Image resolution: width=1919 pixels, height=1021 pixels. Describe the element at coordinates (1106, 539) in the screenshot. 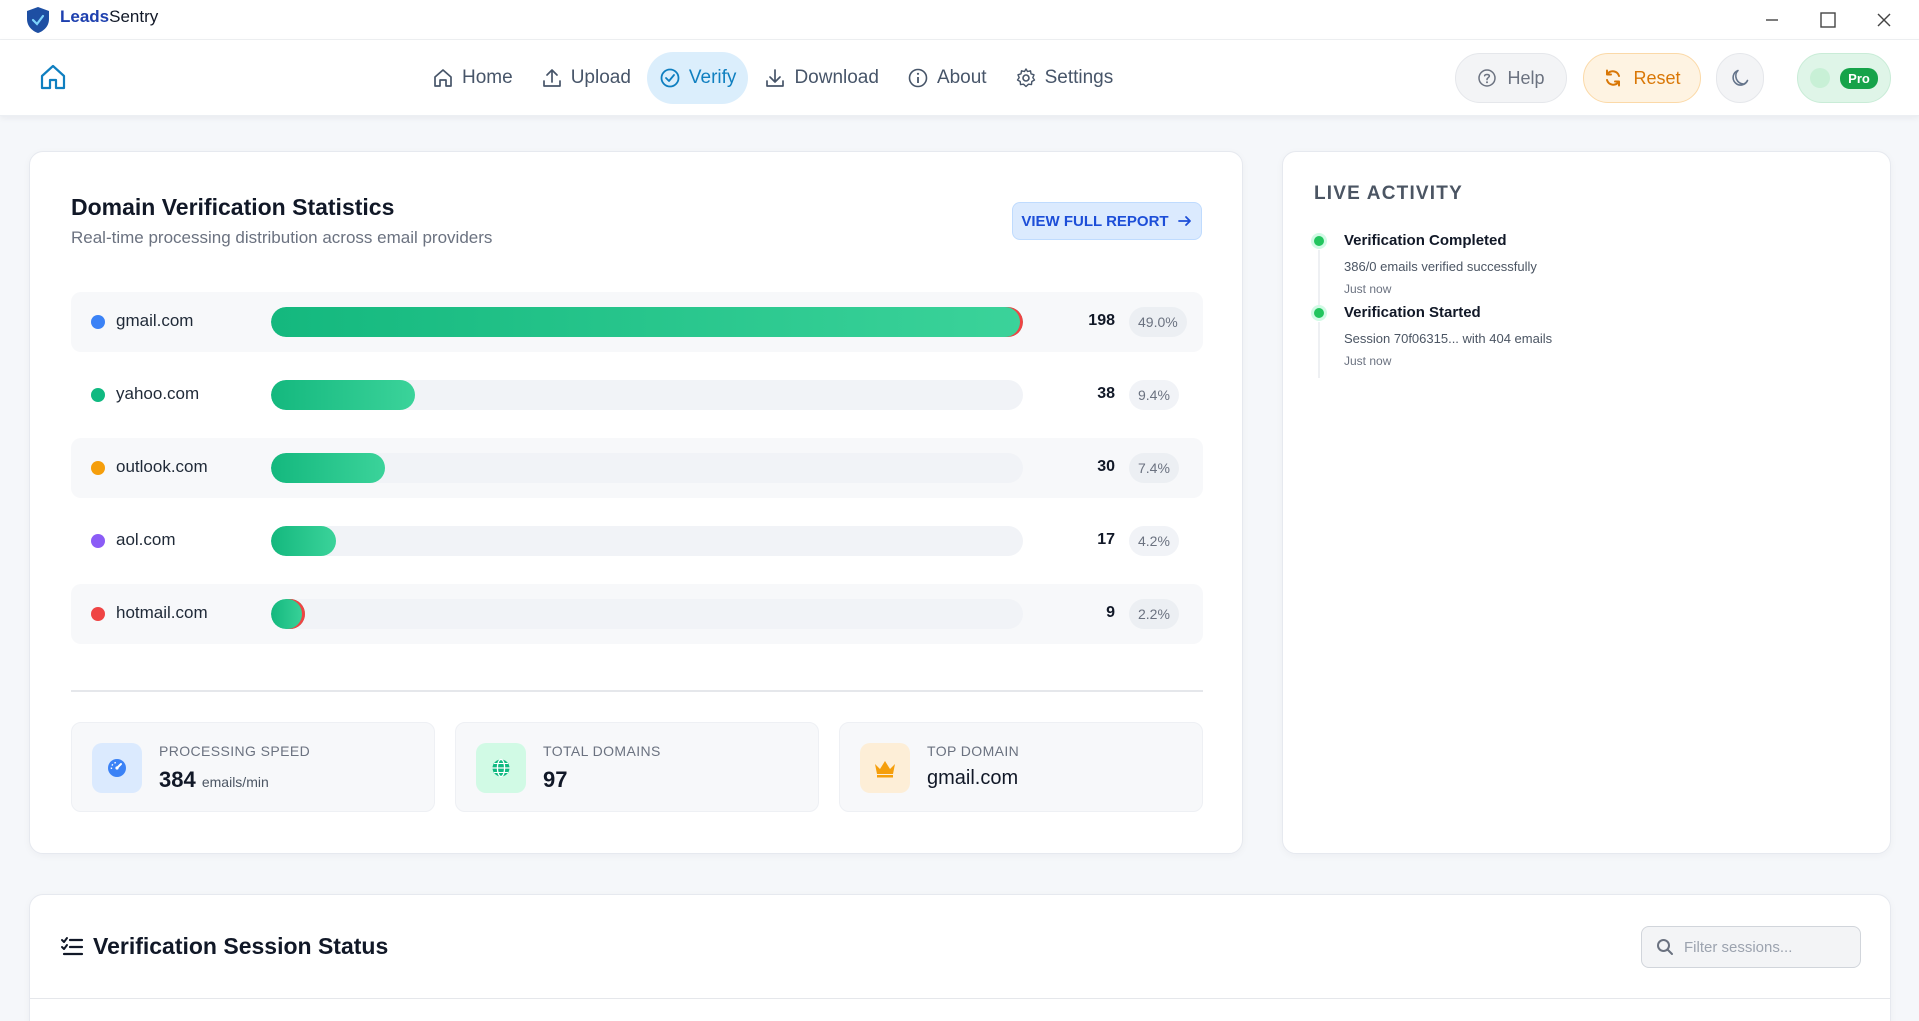

I see `domain-count: 17` at that location.